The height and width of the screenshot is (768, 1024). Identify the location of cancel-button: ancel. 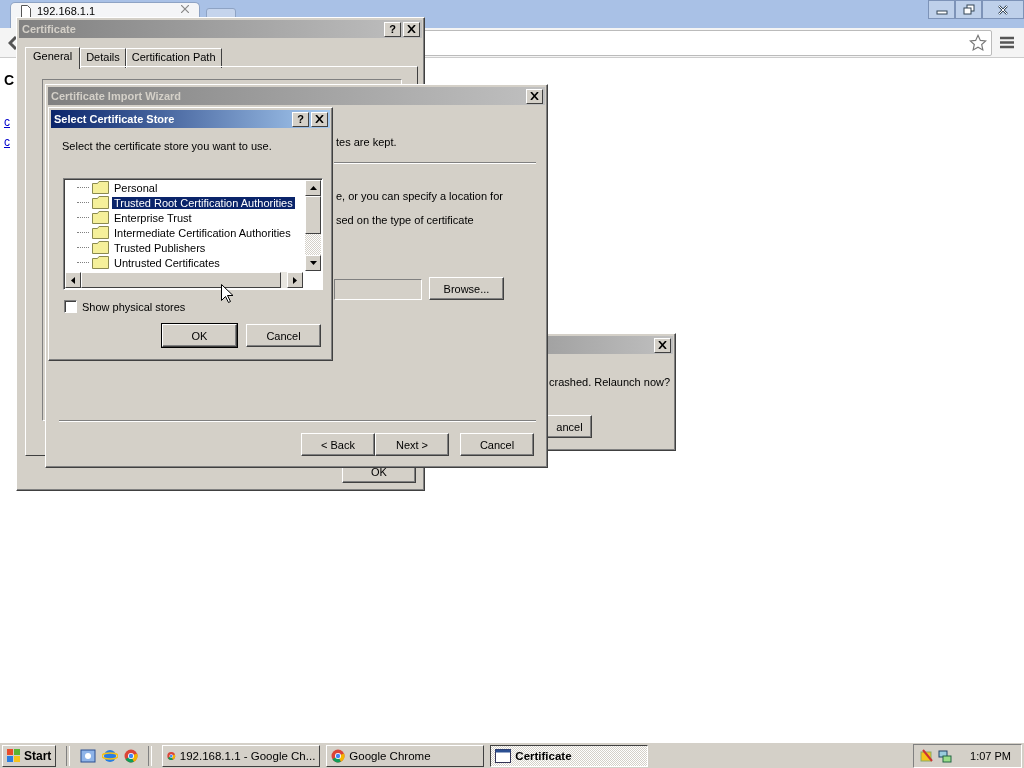
(569, 426).